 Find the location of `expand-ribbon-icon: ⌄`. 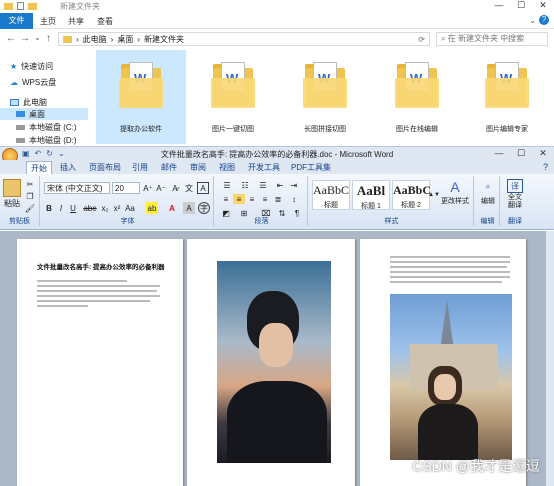

expand-ribbon-icon: ⌄ is located at coordinates (532, 20).